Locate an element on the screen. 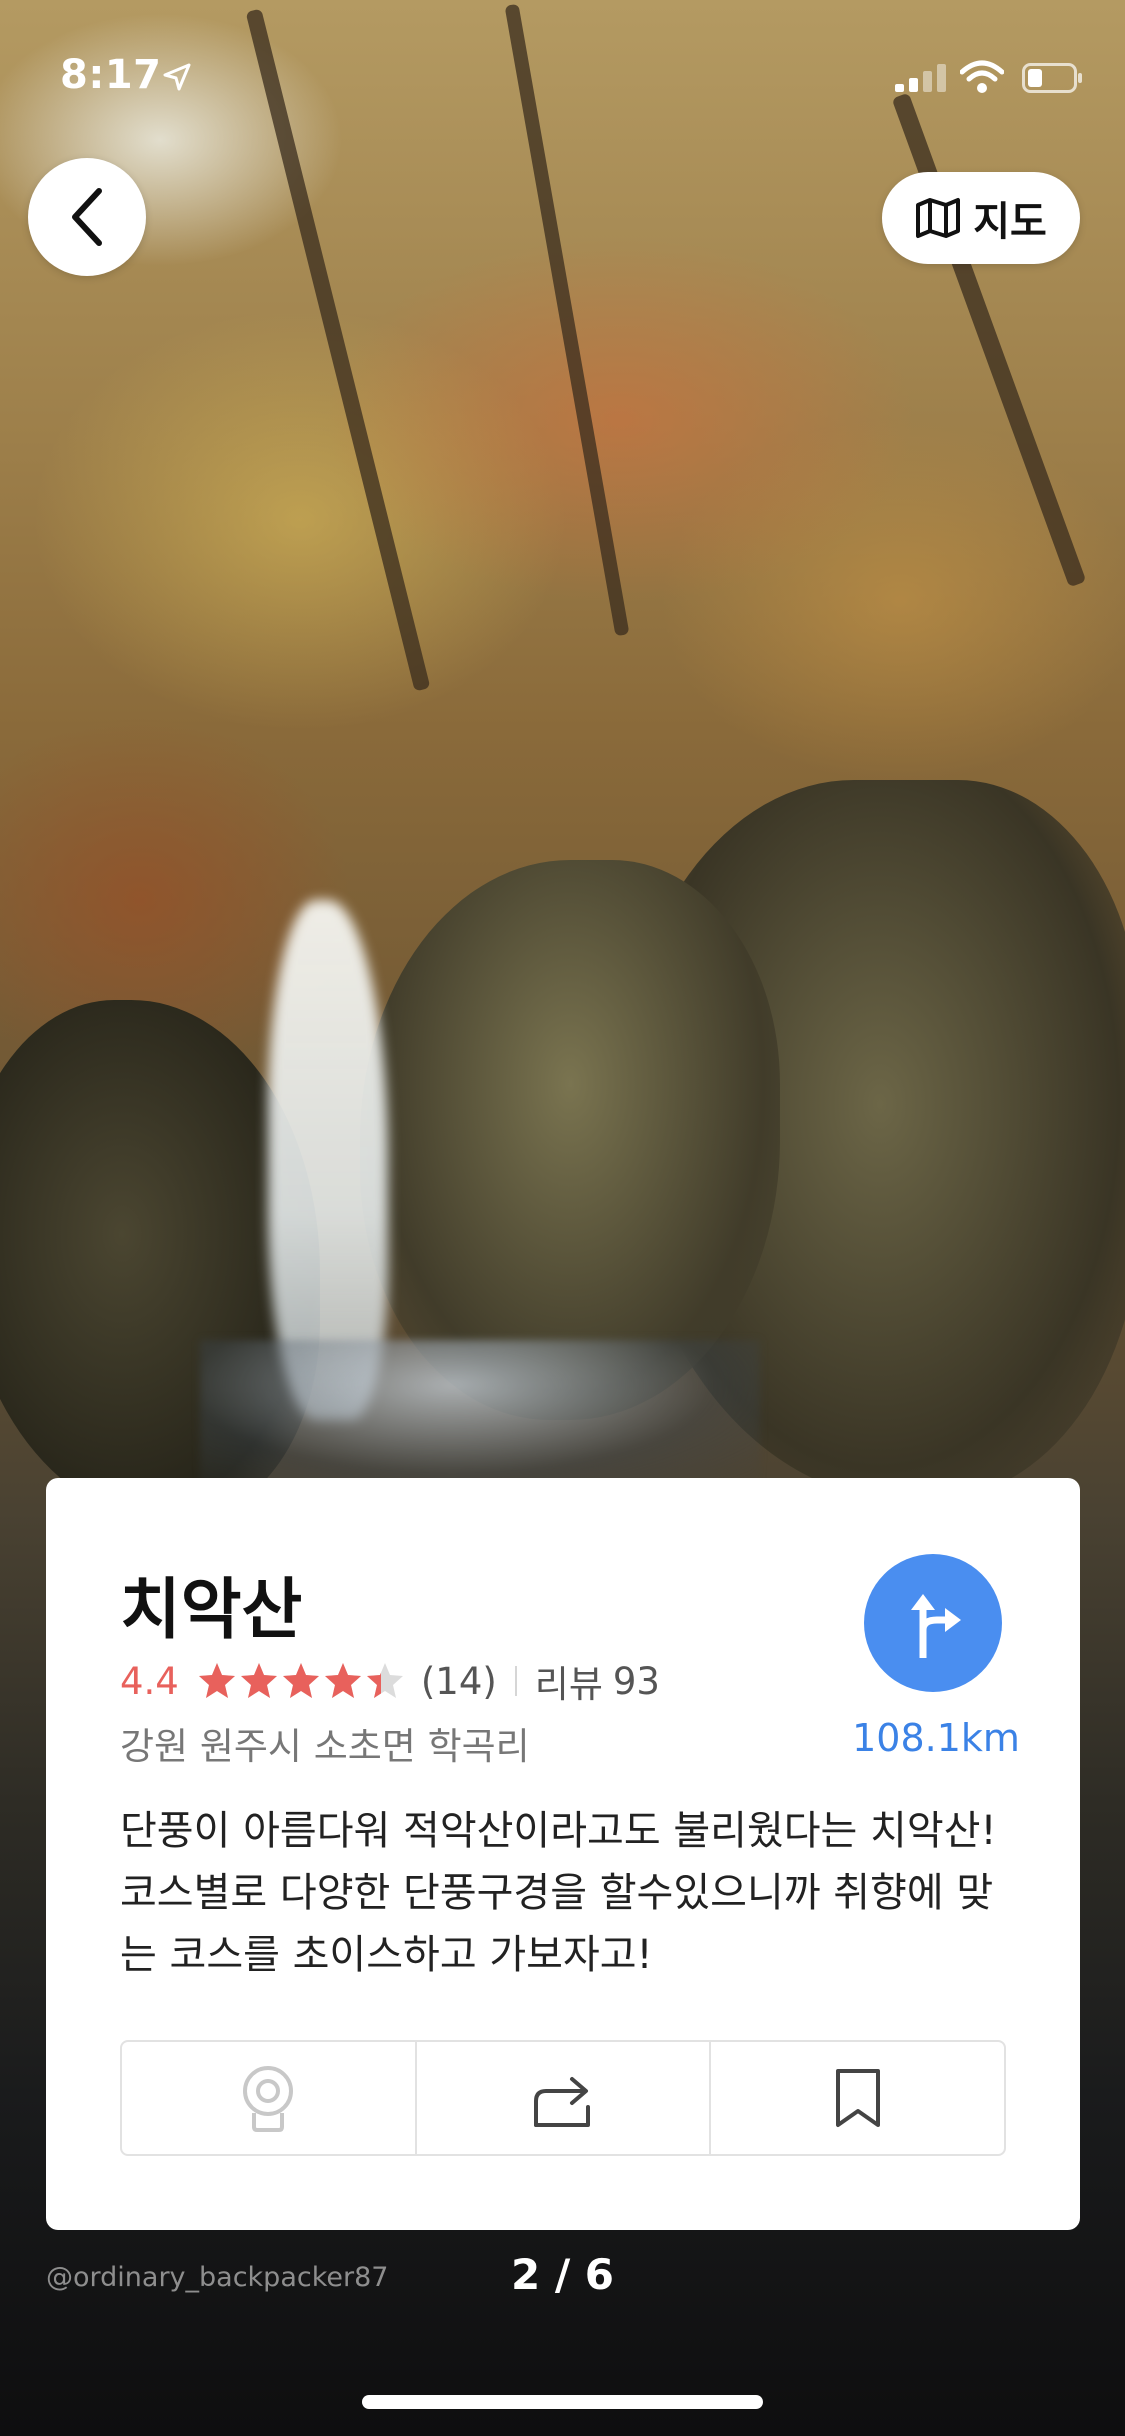 This screenshot has height=2436, width=1125. checkin-button is located at coordinates (268, 2098).